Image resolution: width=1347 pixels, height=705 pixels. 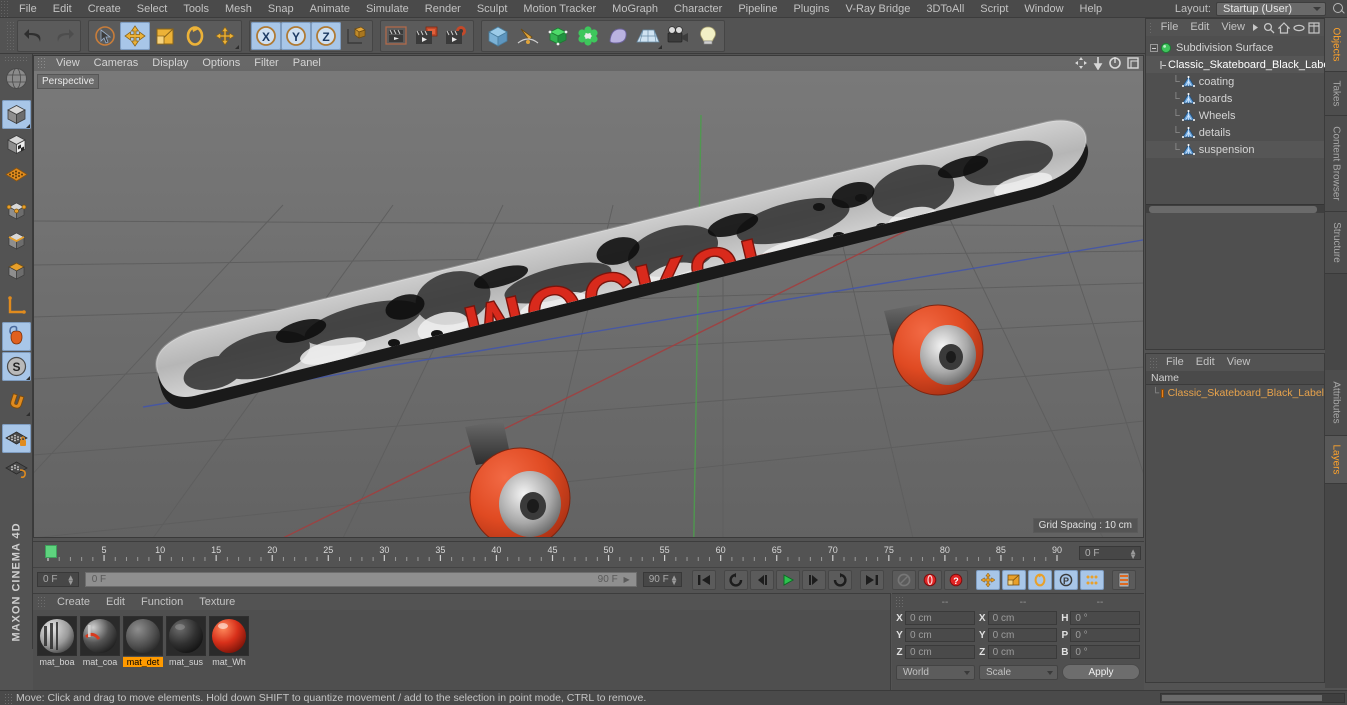 What do you see at coordinates (788, 579) in the screenshot?
I see `play-button` at bounding box center [788, 579].